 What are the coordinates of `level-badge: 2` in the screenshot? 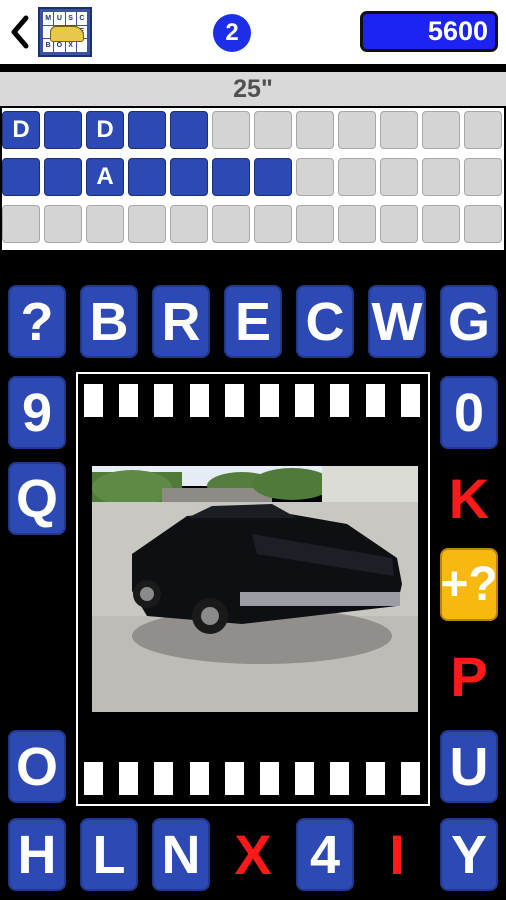 It's located at (232, 33).